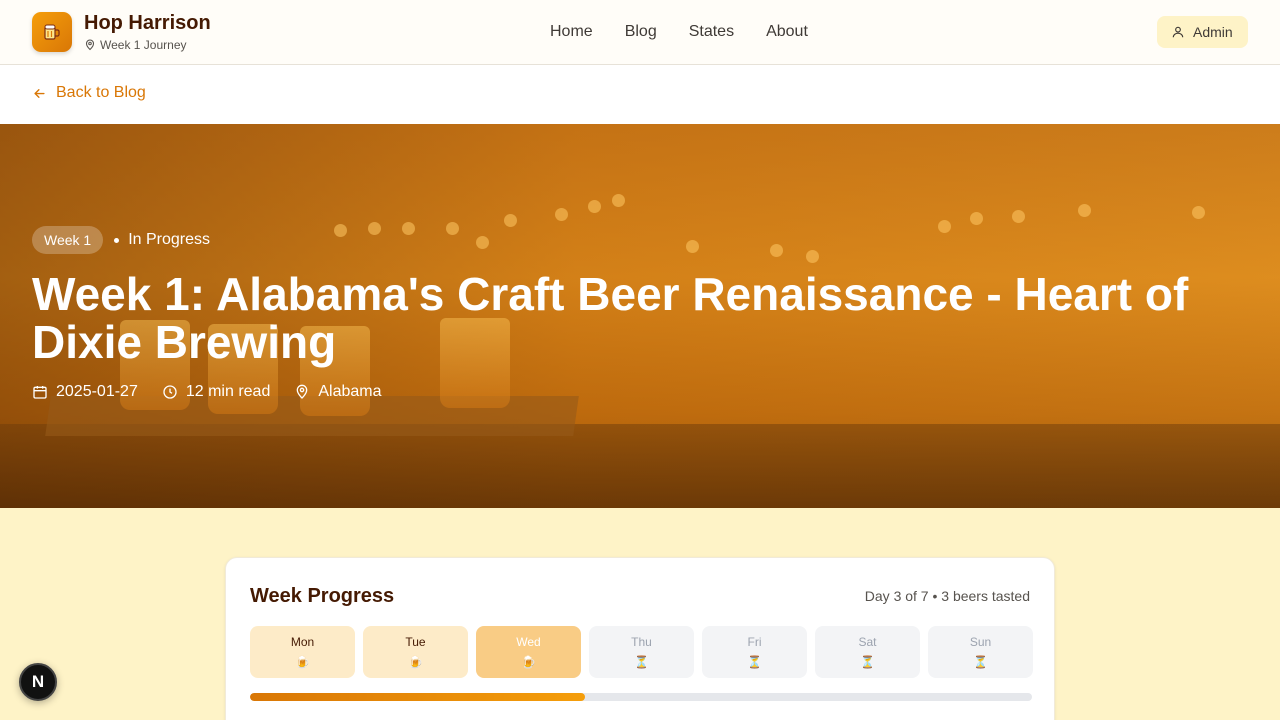 The width and height of the screenshot is (1280, 720). I want to click on nav-states: States, so click(711, 32).